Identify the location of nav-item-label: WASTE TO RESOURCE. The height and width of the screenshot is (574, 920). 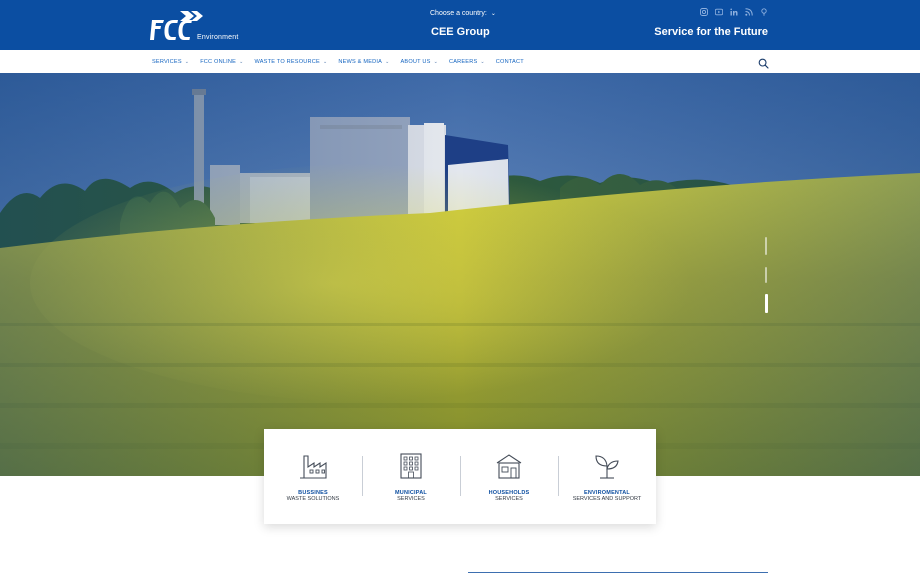
(287, 61).